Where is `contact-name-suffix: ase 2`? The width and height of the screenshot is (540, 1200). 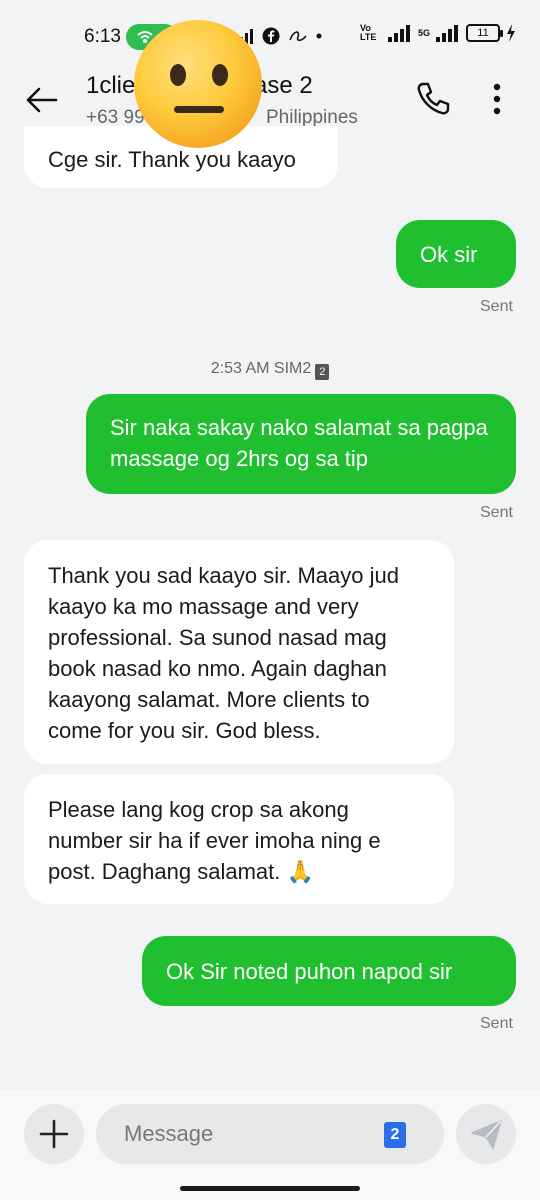 contact-name-suffix: ase 2 is located at coordinates (283, 85).